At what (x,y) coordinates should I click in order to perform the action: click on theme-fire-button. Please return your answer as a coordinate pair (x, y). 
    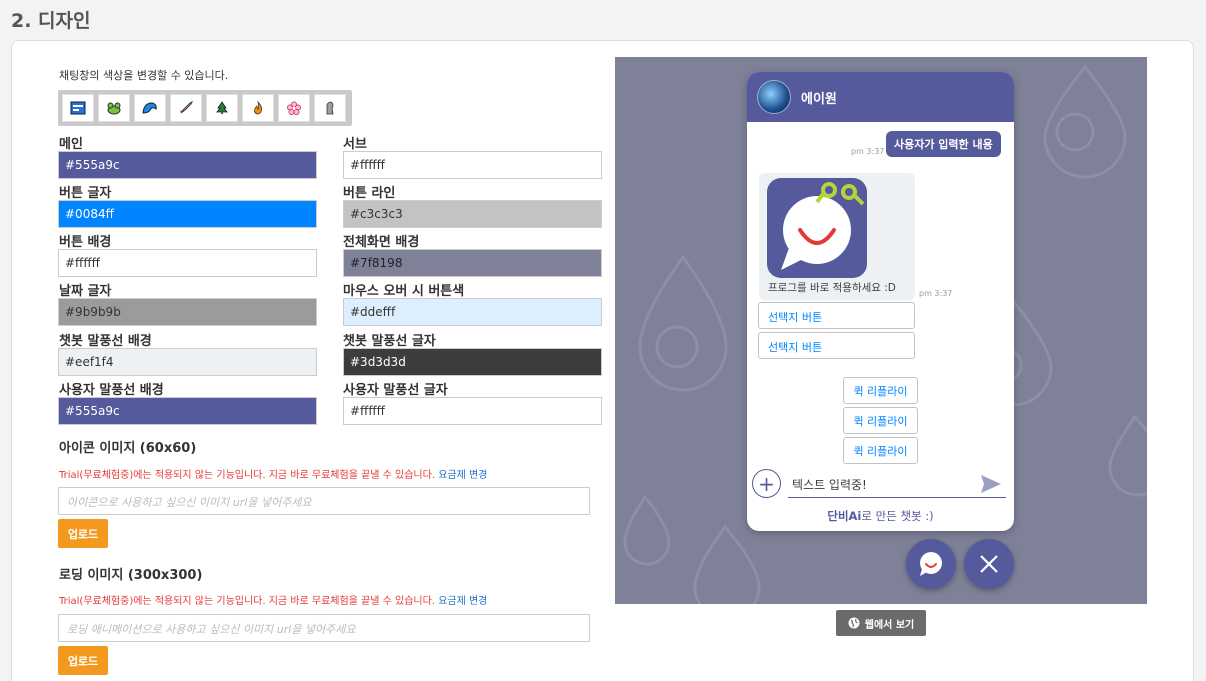
    Looking at the image, I should click on (258, 108).